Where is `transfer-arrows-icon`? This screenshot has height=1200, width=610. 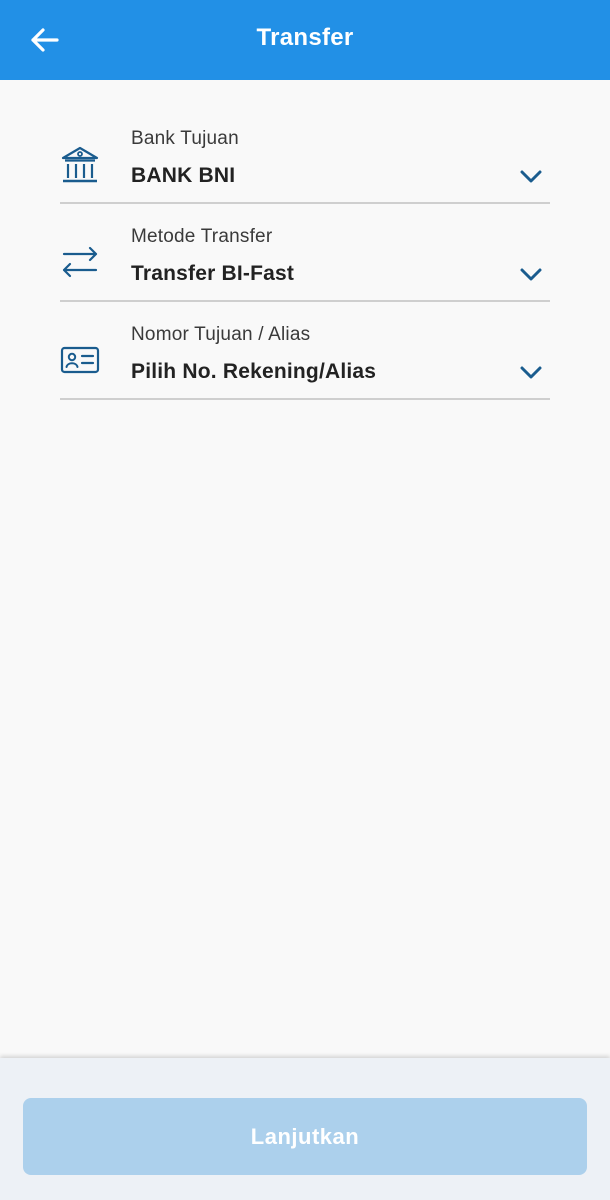 transfer-arrows-icon is located at coordinates (80, 262).